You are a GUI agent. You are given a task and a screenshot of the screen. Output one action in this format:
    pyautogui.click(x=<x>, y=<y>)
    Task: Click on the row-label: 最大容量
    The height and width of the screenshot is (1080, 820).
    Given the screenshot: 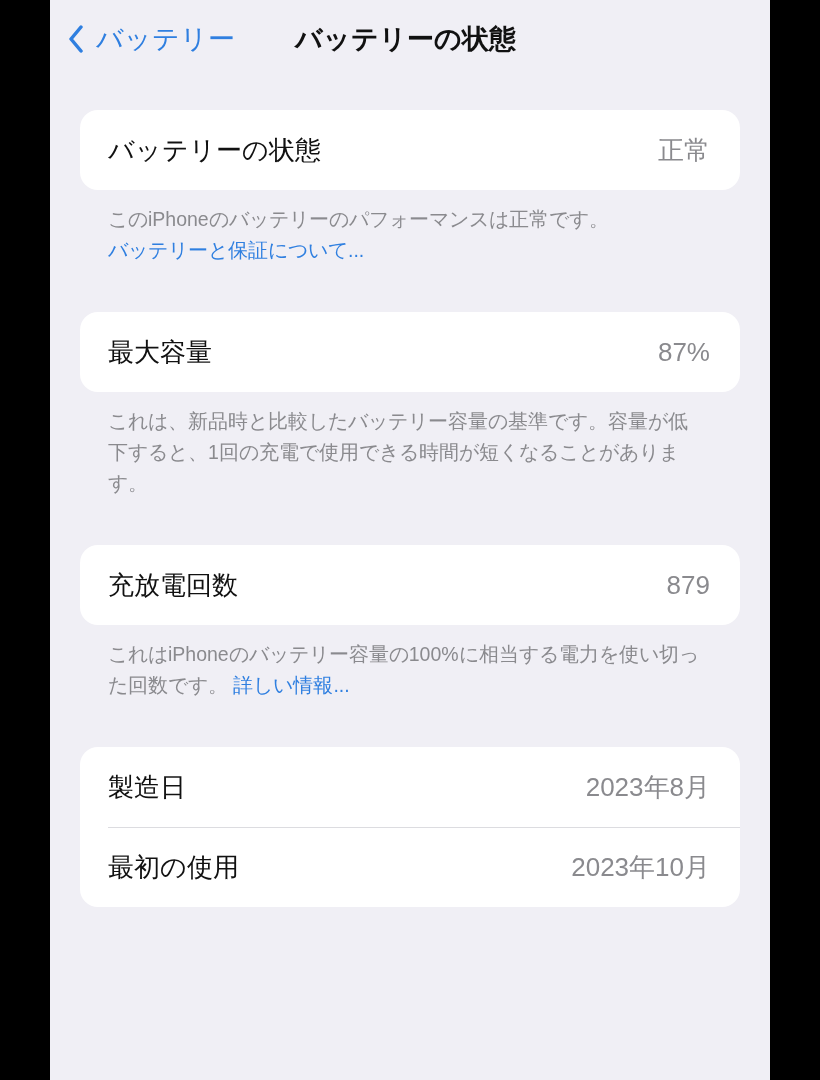 What is the action you would take?
    pyautogui.click(x=160, y=352)
    